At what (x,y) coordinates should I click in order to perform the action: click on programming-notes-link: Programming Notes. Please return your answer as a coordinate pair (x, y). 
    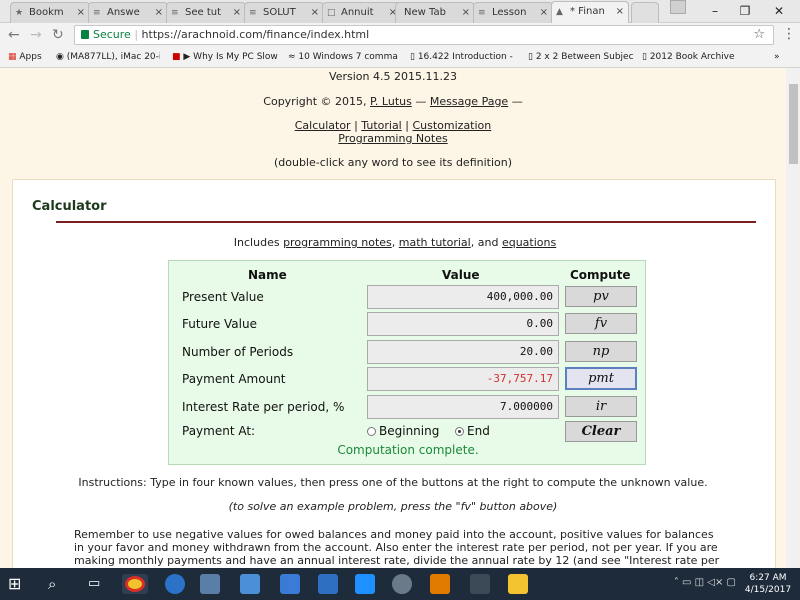
    Looking at the image, I should click on (393, 138).